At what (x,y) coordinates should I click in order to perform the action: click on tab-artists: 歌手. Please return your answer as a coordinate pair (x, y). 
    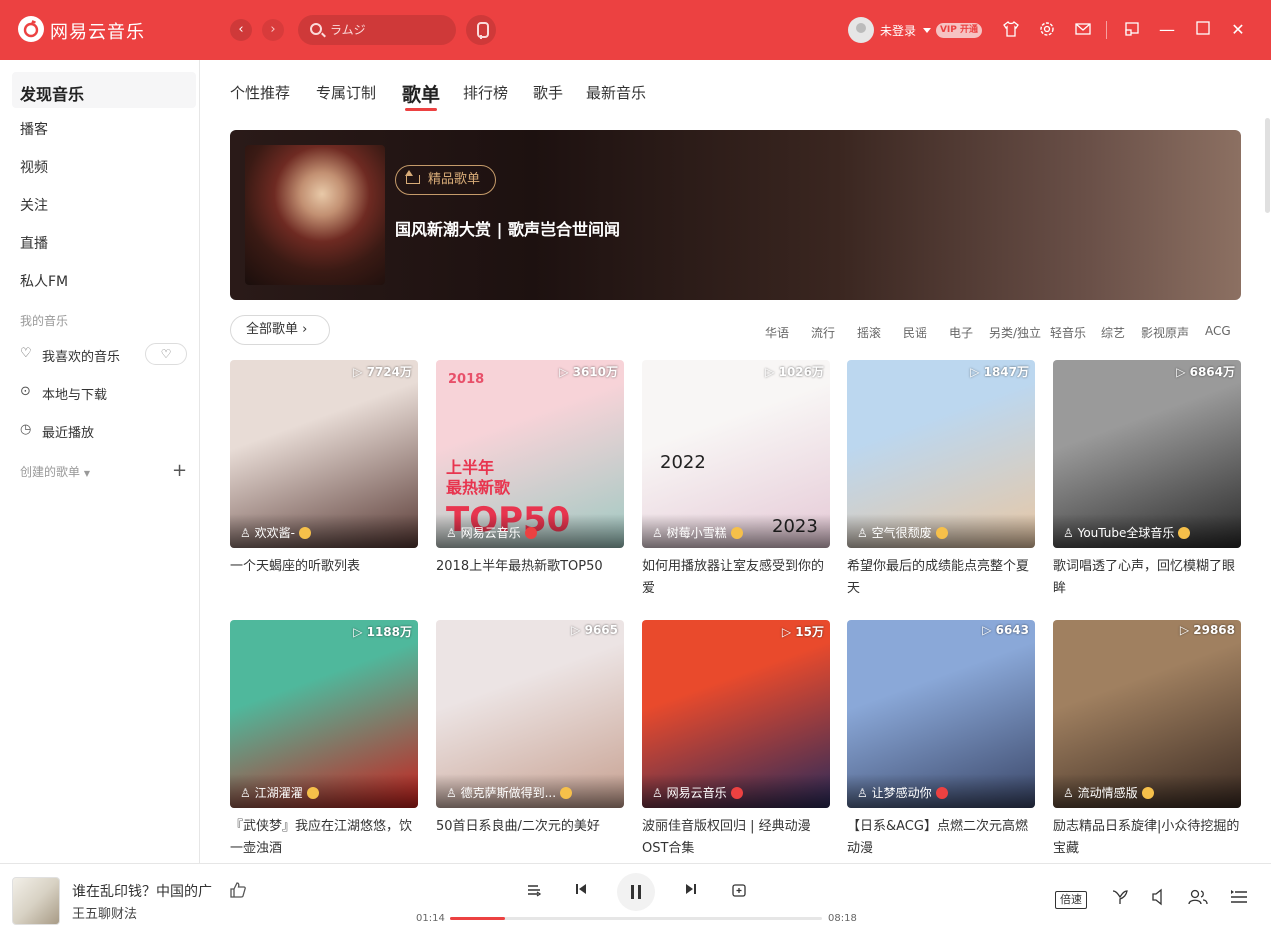
    Looking at the image, I should click on (548, 92).